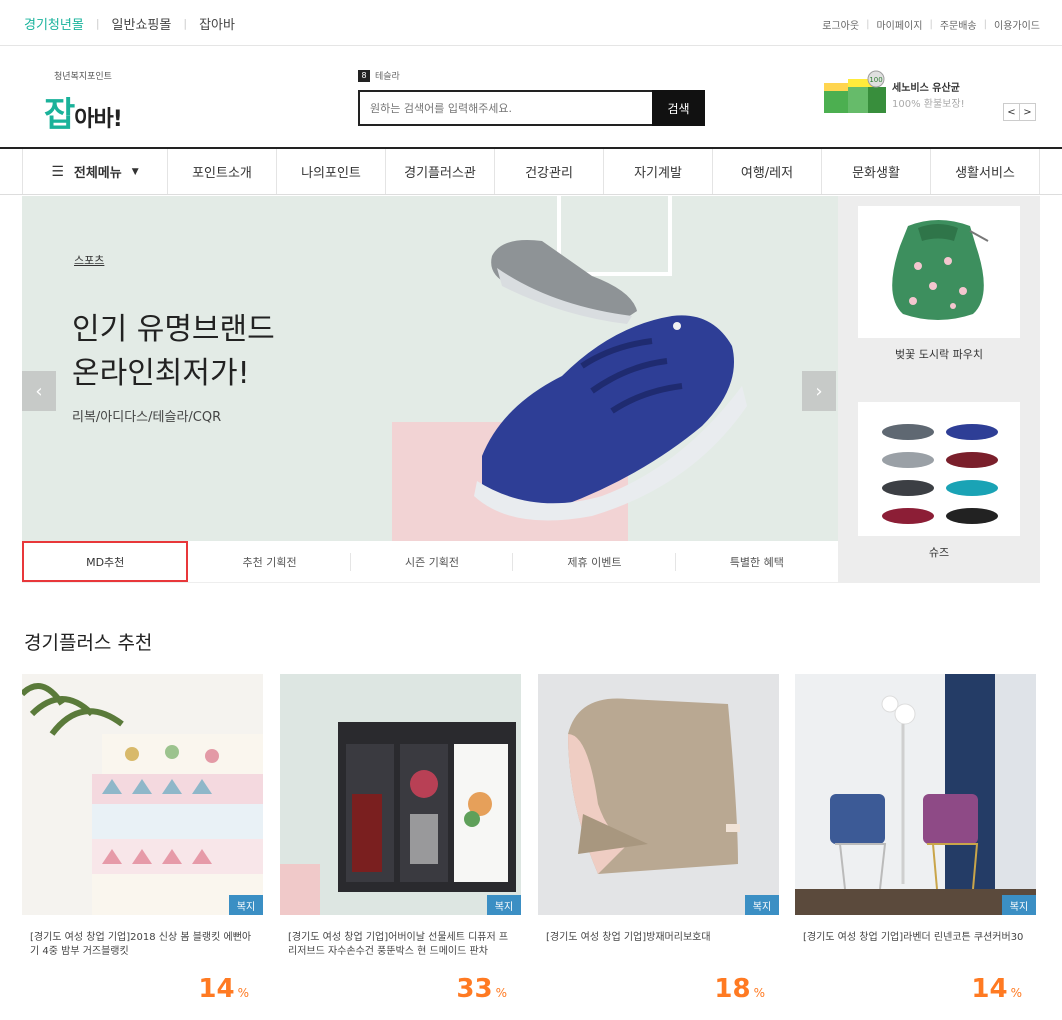 The width and height of the screenshot is (1062, 1020). Describe the element at coordinates (331, 171) in the screenshot. I see `nav-item-my-point: 나의포인트` at that location.